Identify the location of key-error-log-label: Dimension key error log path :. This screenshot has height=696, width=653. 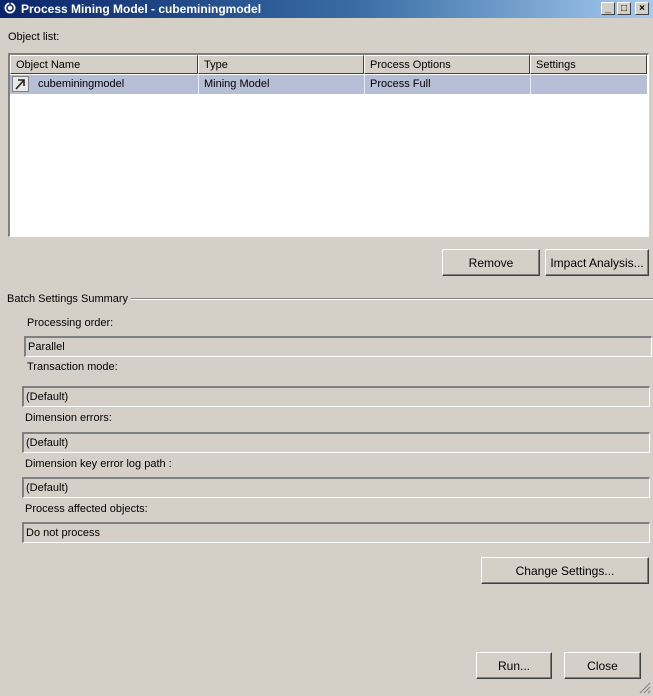
(98, 464).